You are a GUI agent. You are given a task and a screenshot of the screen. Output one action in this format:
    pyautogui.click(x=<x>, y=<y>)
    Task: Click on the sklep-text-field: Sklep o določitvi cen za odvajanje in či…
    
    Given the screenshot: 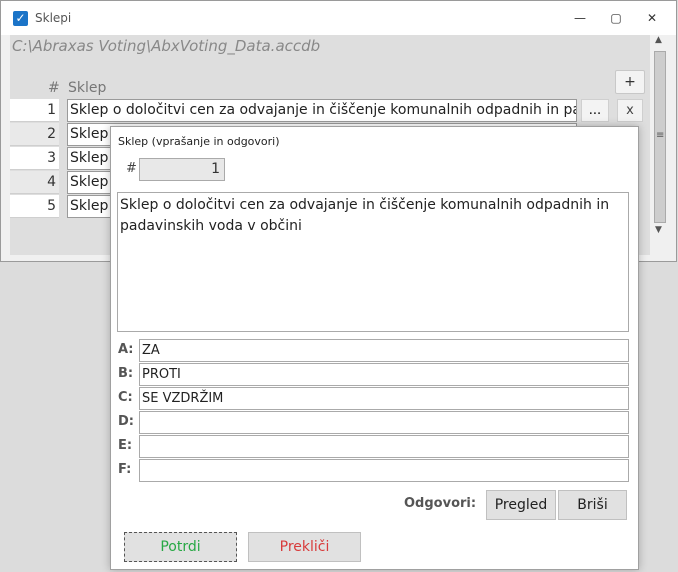 What is the action you would take?
    pyautogui.click(x=322, y=110)
    